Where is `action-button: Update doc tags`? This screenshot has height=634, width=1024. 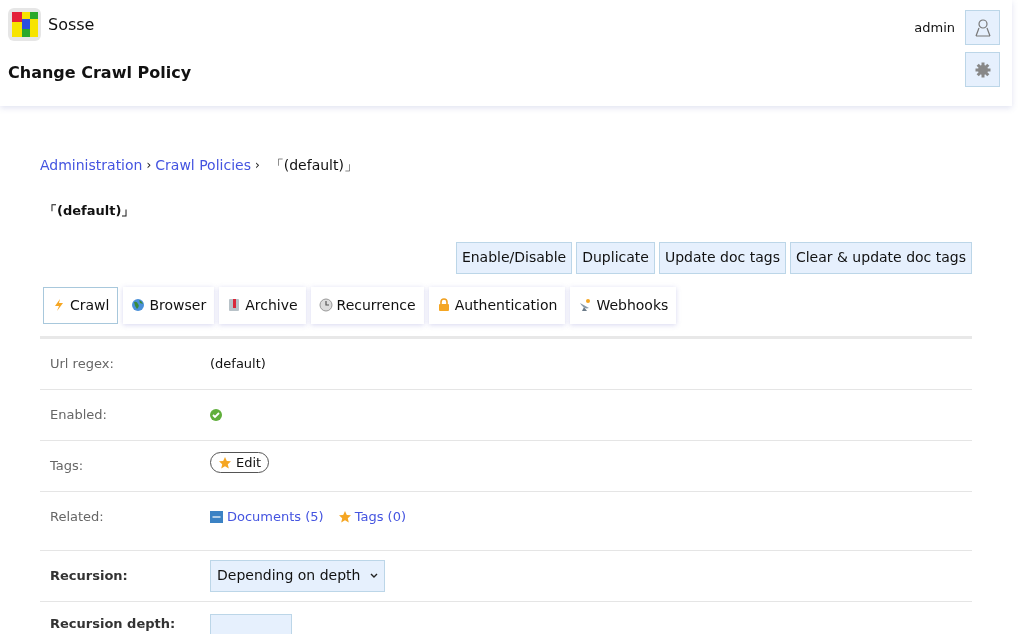 action-button: Update doc tags is located at coordinates (722, 257).